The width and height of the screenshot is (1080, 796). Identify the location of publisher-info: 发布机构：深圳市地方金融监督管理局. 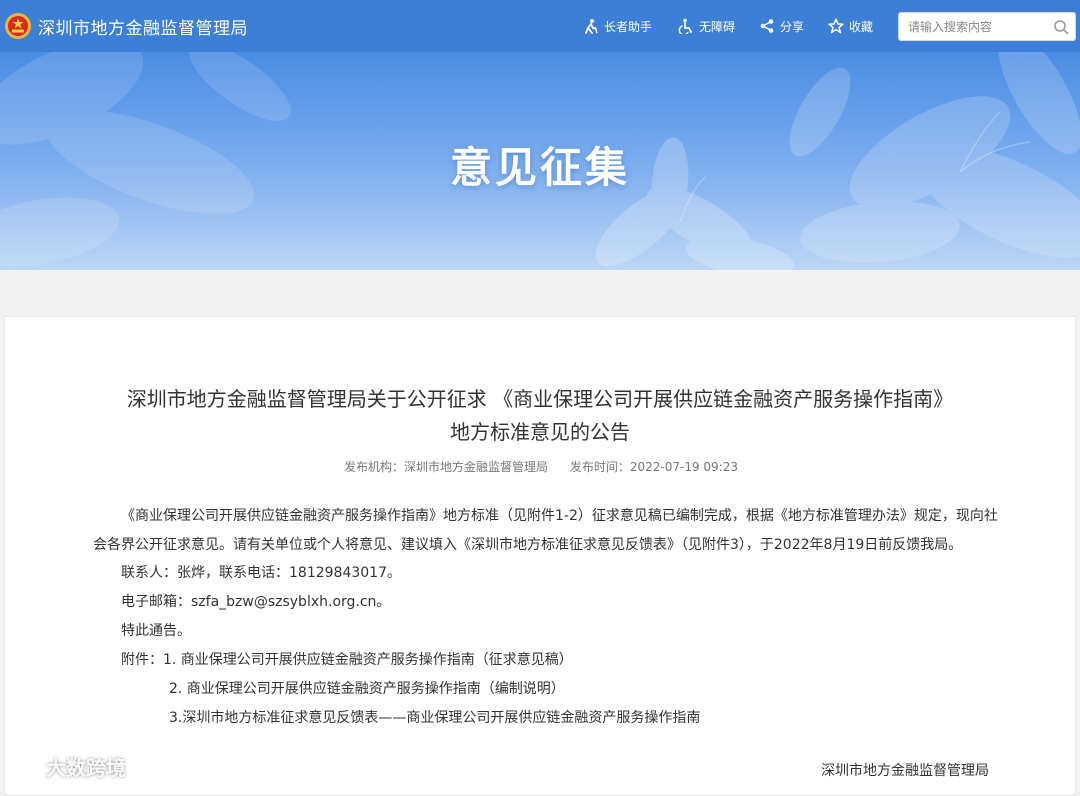
(446, 467).